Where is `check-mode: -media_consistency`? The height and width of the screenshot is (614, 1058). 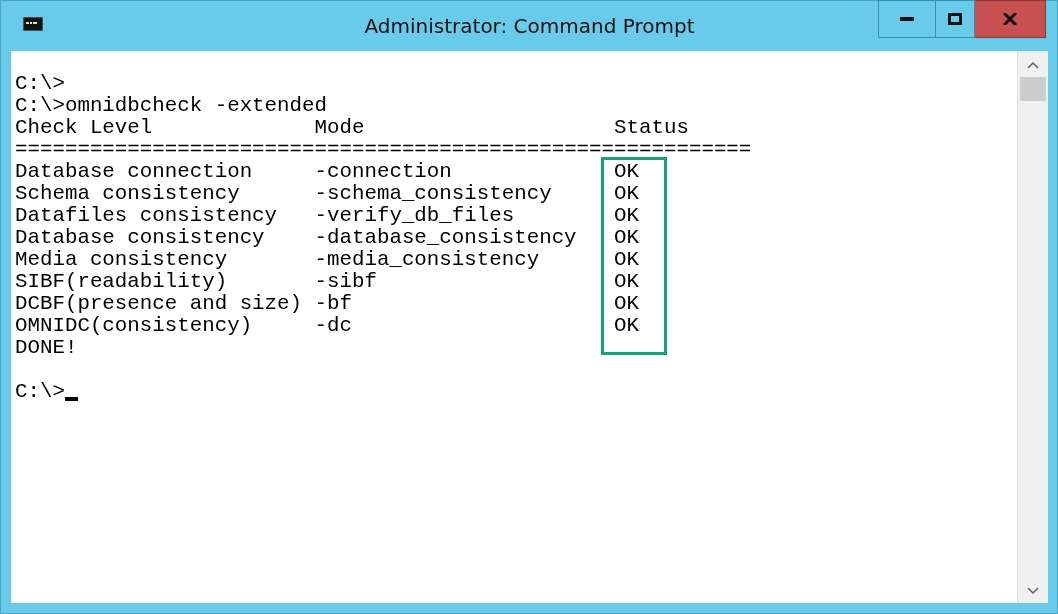
check-mode: -media_consistency is located at coordinates (427, 260).